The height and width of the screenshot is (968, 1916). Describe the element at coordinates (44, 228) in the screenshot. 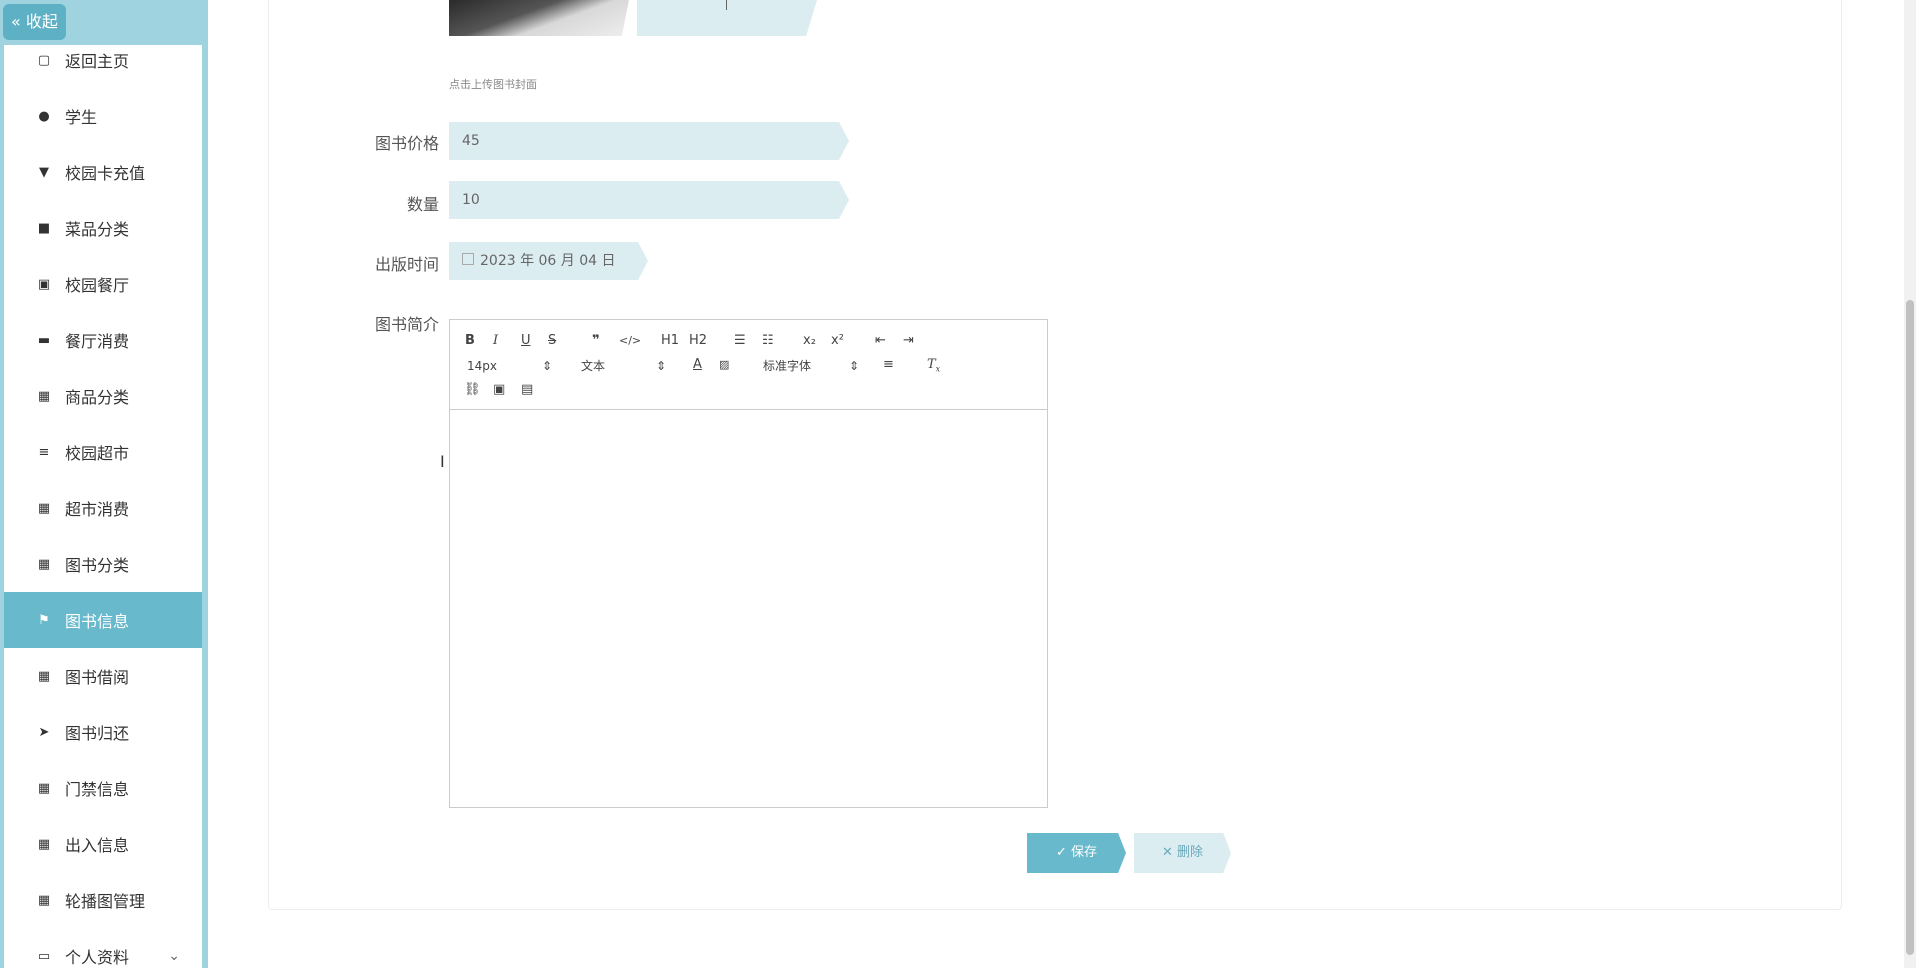

I see `comment-icon: ■` at that location.